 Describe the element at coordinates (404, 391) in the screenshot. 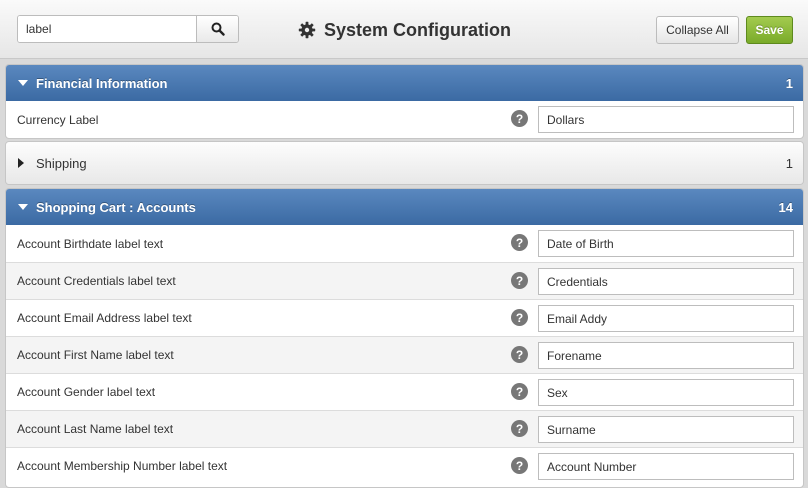

I see `config-row: Account Gender label text ?` at that location.